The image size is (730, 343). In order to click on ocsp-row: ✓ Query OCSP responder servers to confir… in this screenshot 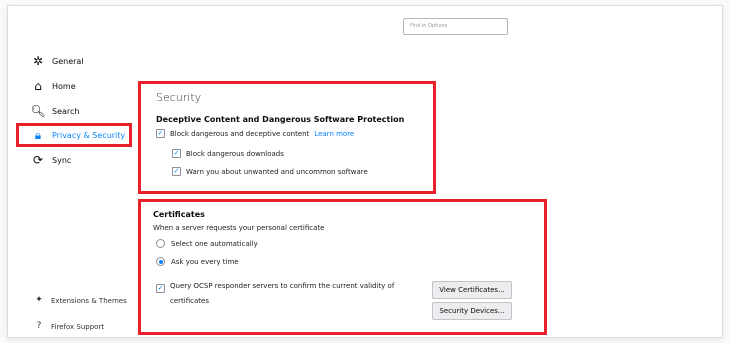, I will do `click(275, 294)`.